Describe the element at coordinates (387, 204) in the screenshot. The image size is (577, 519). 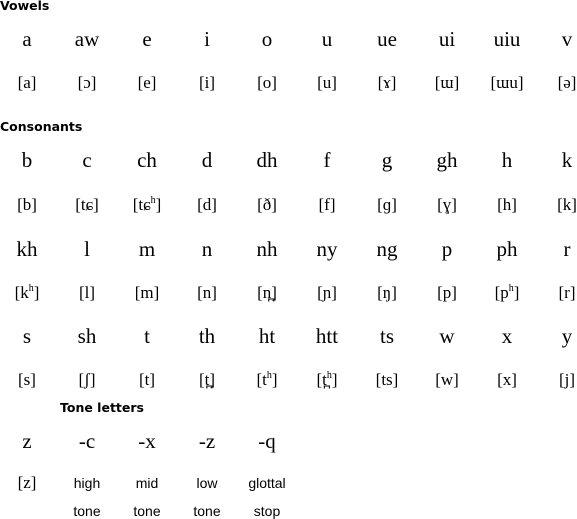
I see `consonant-ipa: [ɡ]` at that location.